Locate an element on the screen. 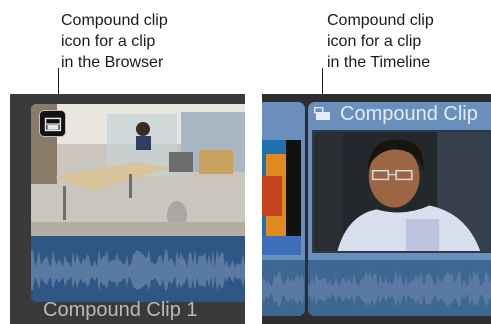 The image size is (491, 324). timeline-audio-waveform is located at coordinates (399, 288).